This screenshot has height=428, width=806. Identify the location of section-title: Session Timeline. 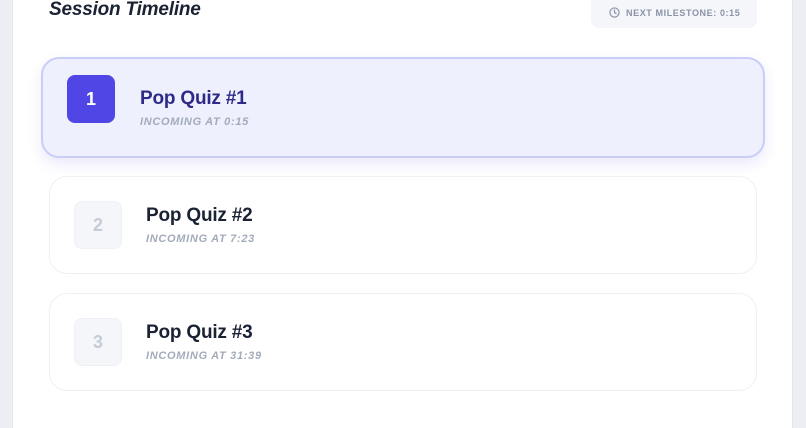
(125, 10).